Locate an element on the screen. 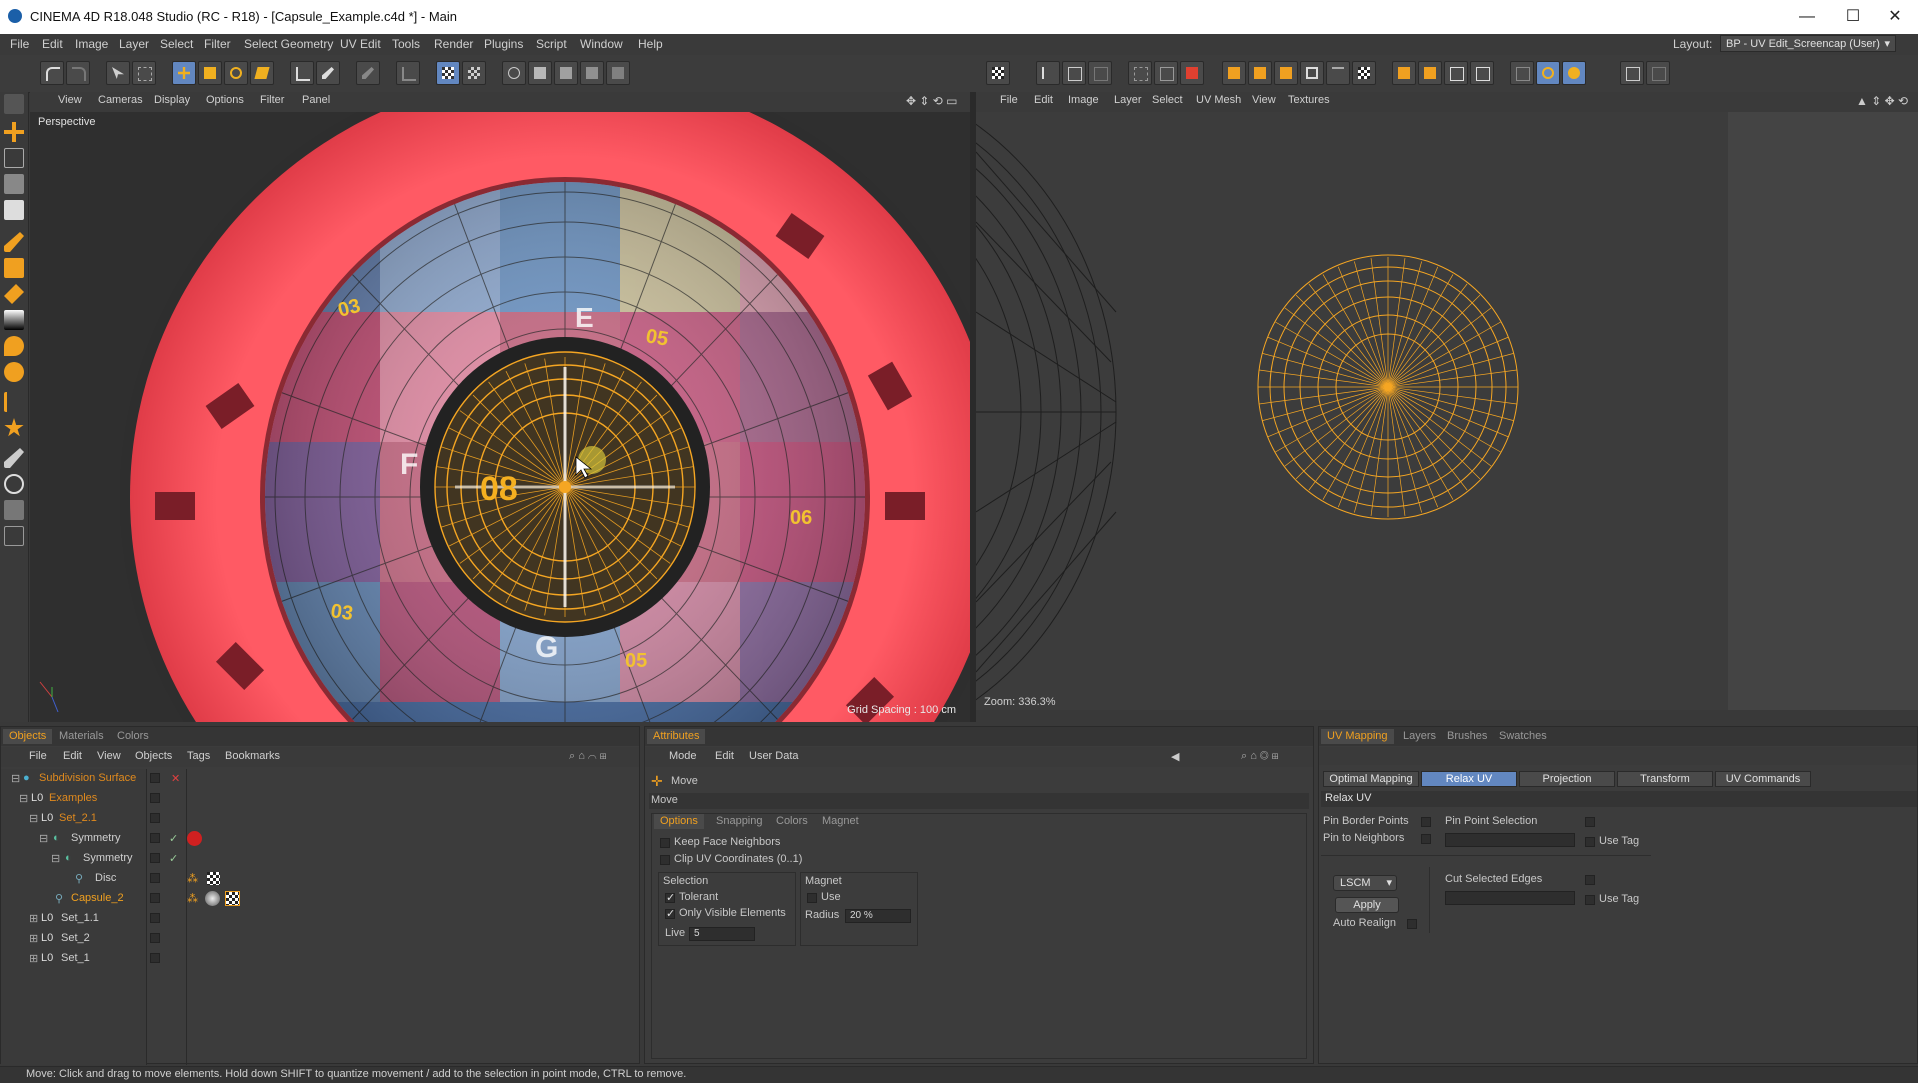 This screenshot has width=1918, height=1083. tab-brushes: Brushes is located at coordinates (1467, 736).